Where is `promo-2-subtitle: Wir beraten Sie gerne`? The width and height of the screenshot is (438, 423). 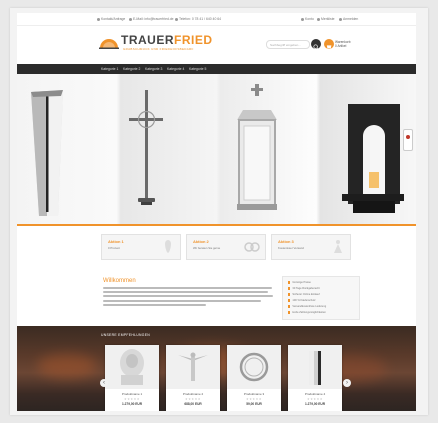
promo-2-subtitle: Wir beraten Sie gerne is located at coordinates (207, 248).